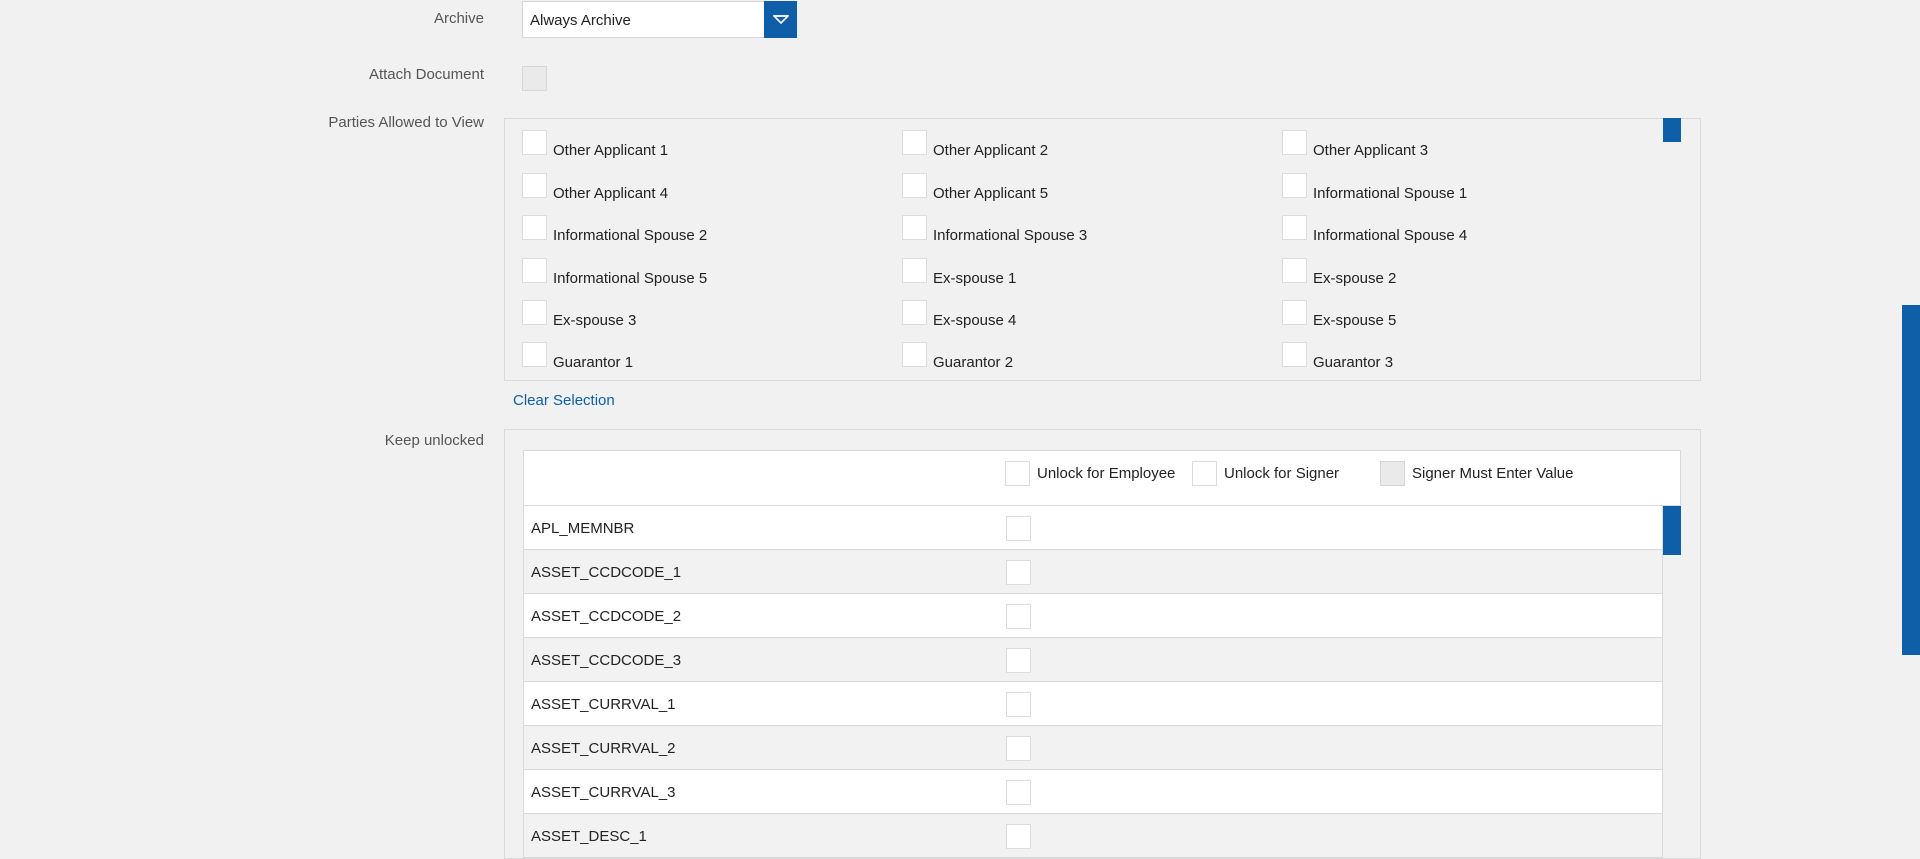 This screenshot has height=859, width=1920. Describe the element at coordinates (611, 193) in the screenshot. I see `party-label: Other Applicant 4` at that location.